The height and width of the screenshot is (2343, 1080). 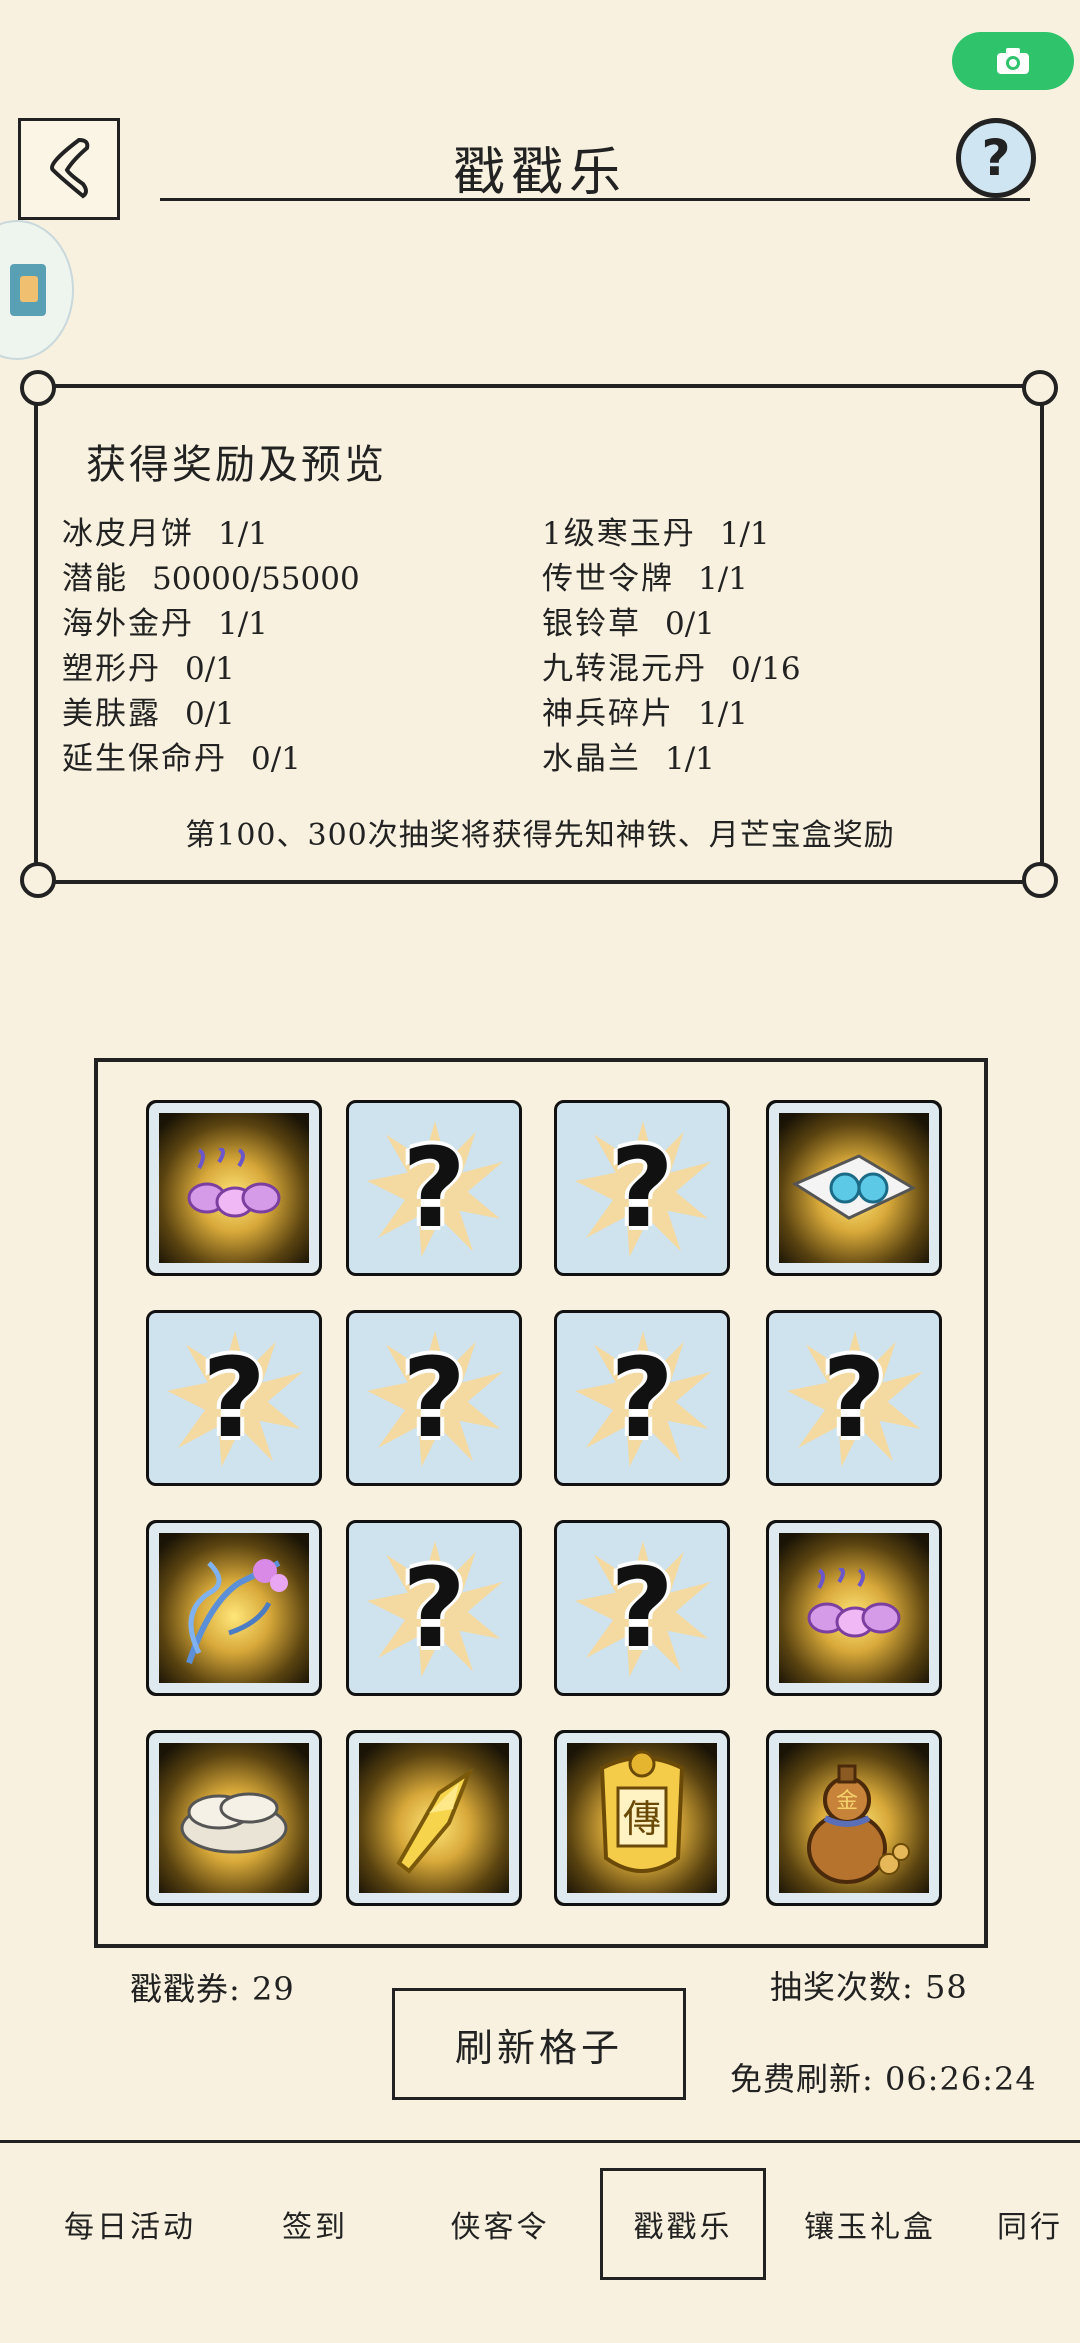 What do you see at coordinates (595, 199) in the screenshot?
I see `title-divider` at bounding box center [595, 199].